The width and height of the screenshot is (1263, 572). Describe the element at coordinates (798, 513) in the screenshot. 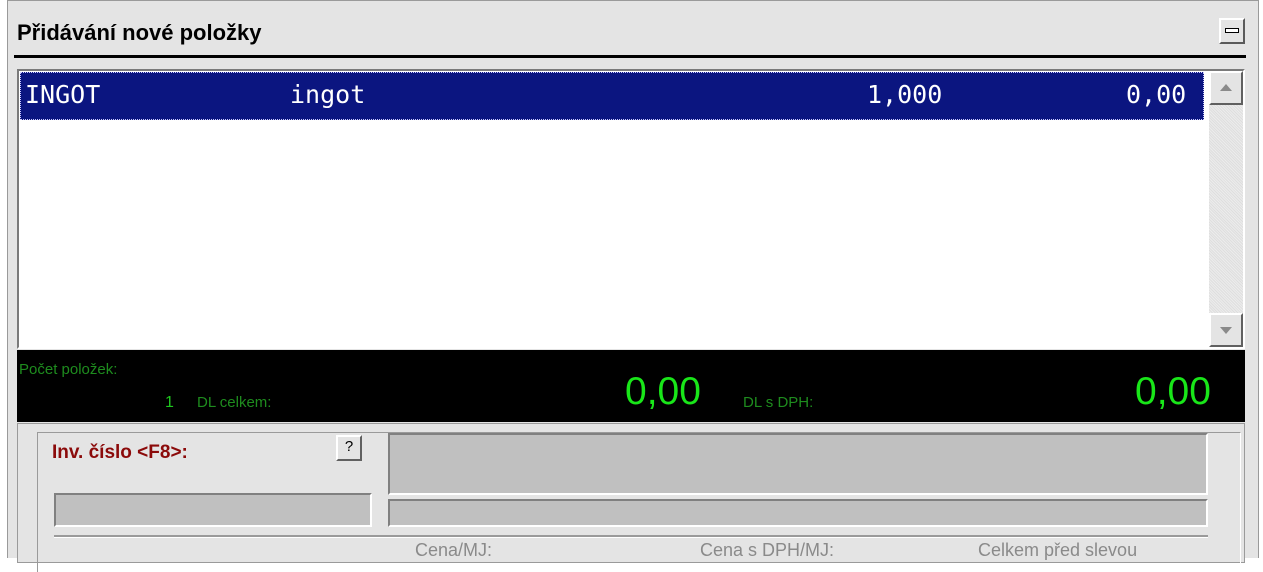

I see `item-note-field` at that location.